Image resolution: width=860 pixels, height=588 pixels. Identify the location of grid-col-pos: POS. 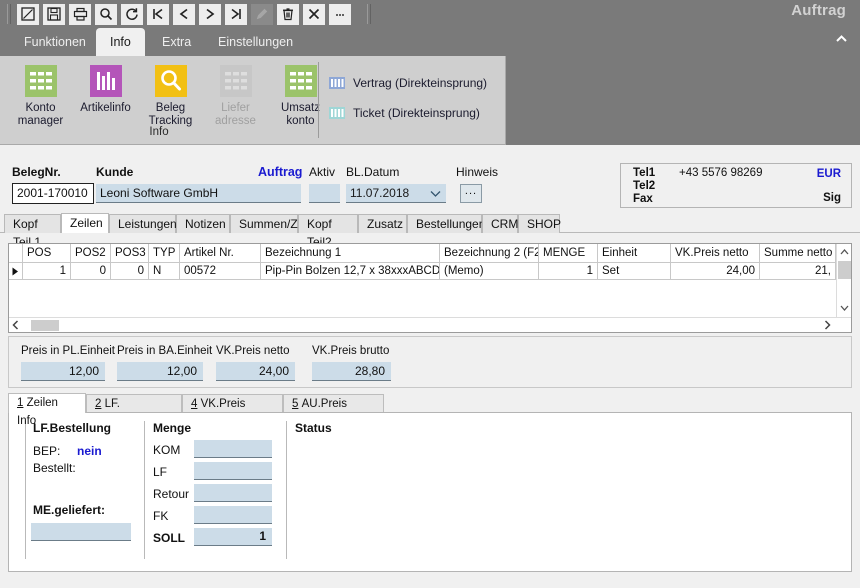
(47, 253).